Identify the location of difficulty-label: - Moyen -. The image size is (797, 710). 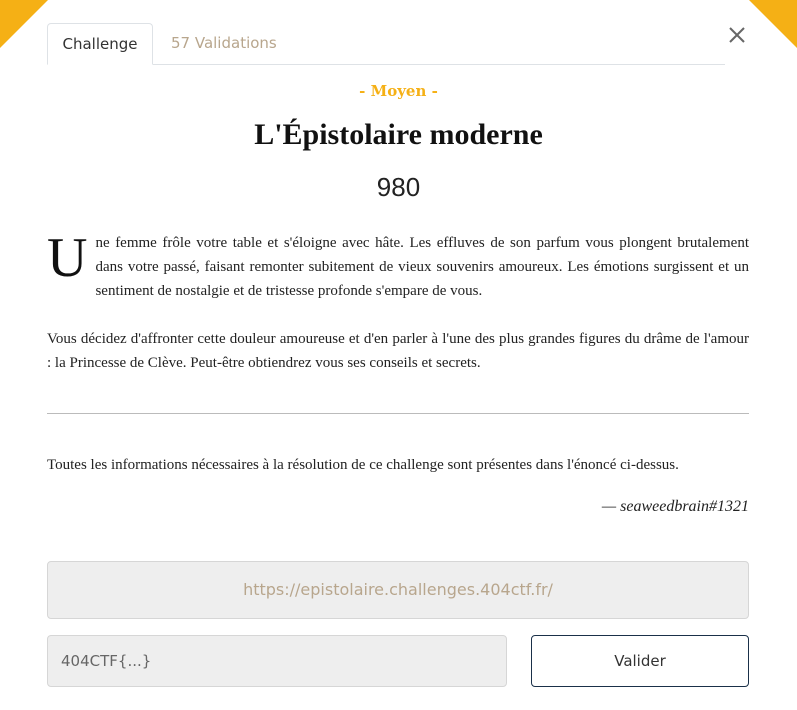
(398, 91).